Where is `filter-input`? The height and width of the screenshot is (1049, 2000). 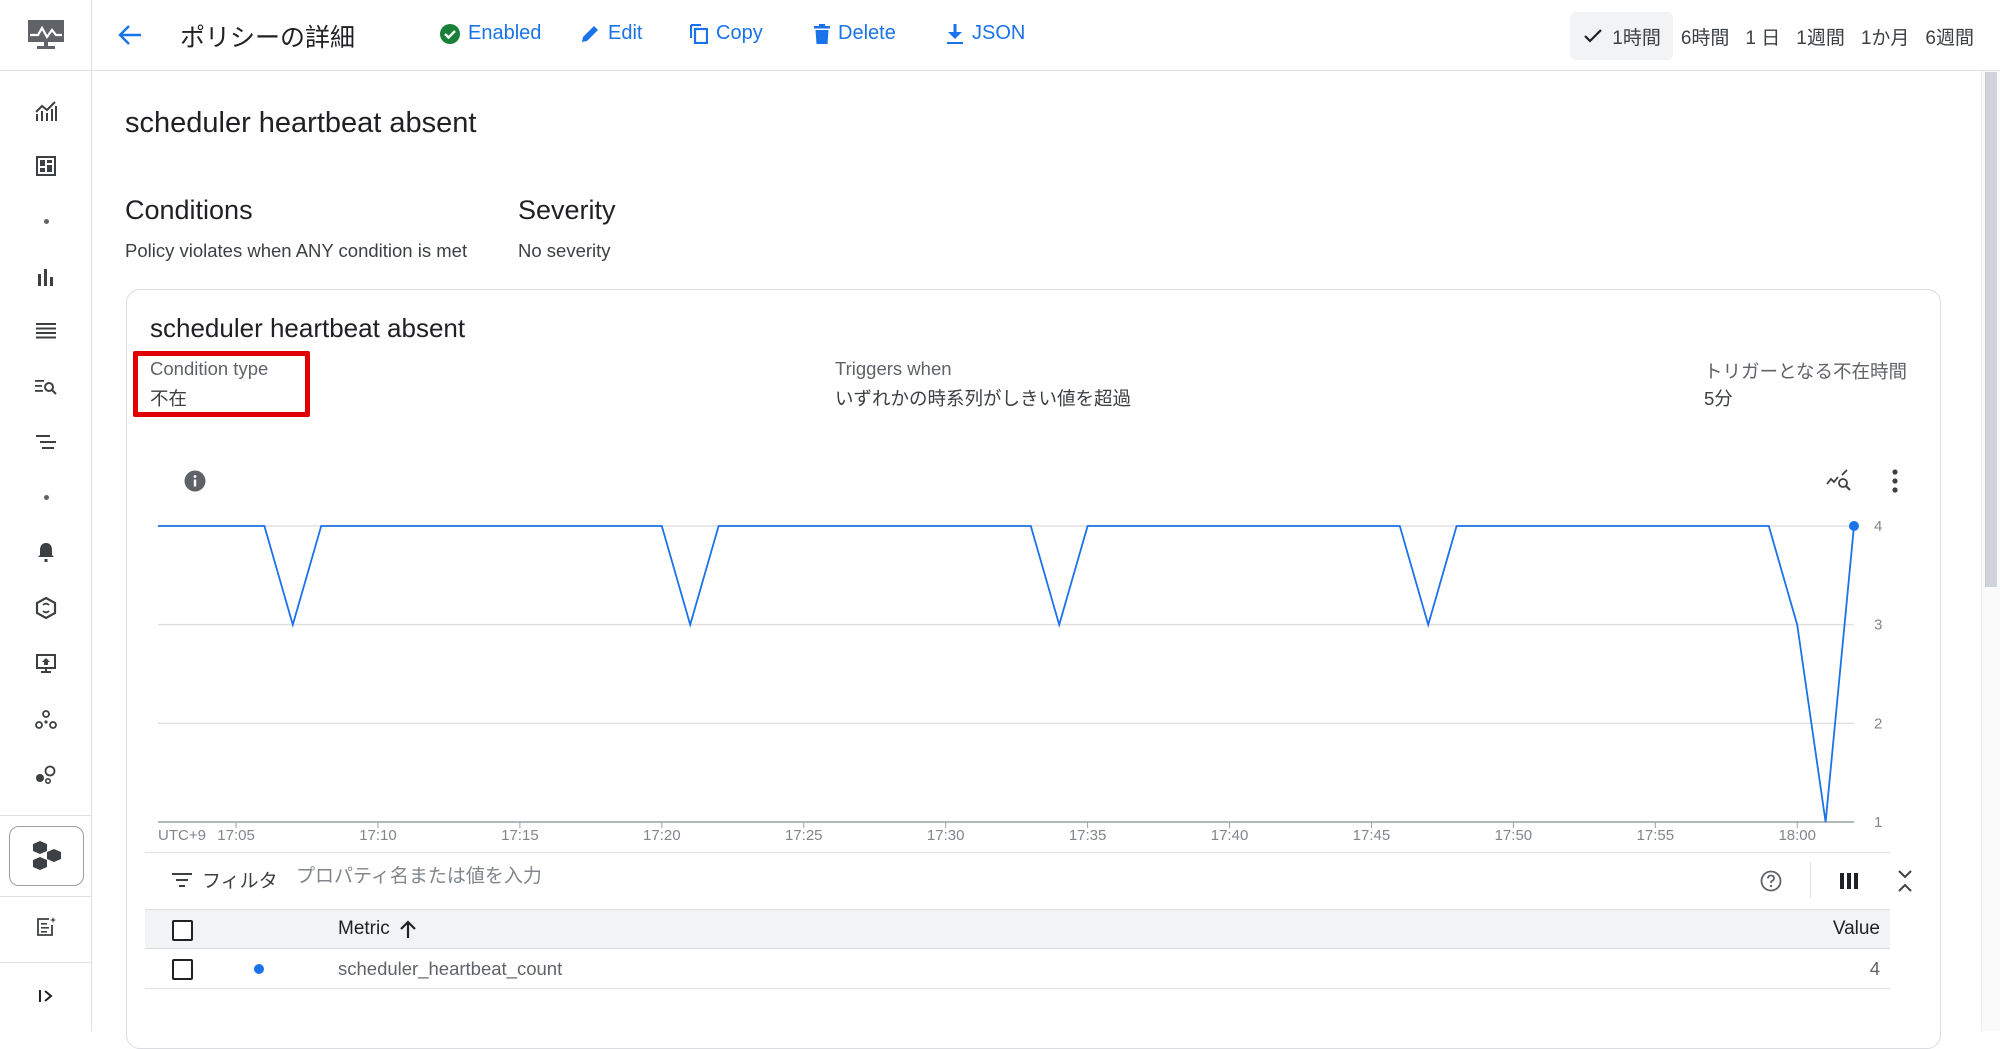
filter-input is located at coordinates (996, 877).